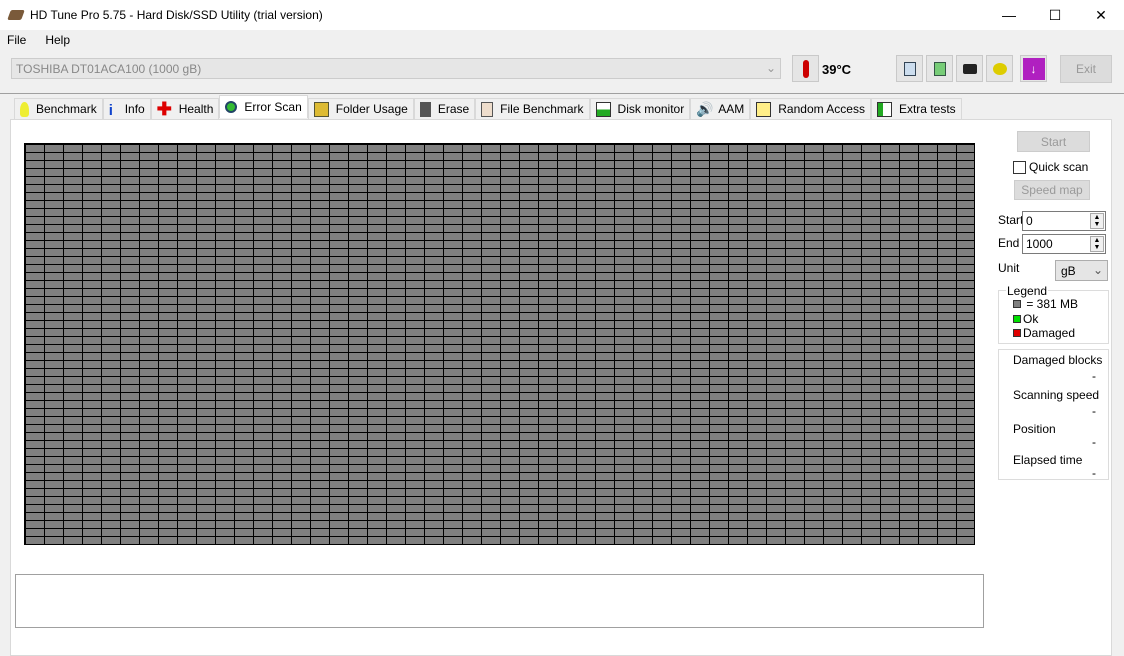  Describe the element at coordinates (231, 107) in the screenshot. I see `magnifier-icon` at that location.